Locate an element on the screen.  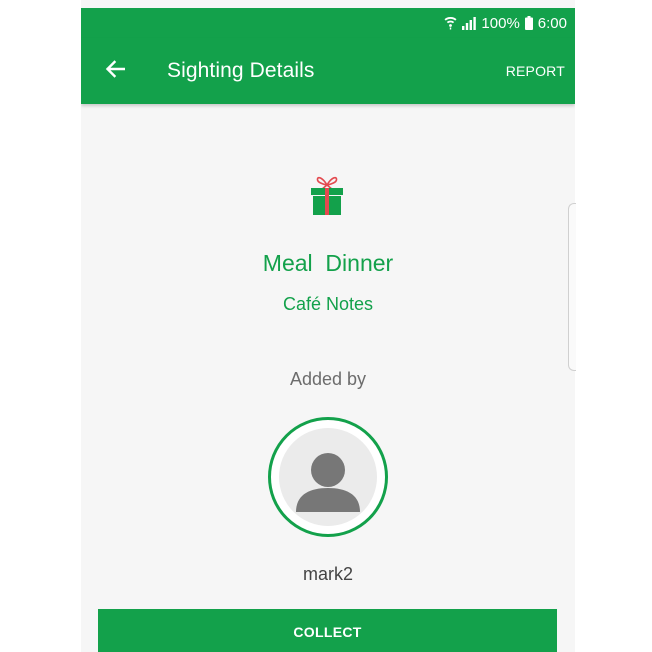
back-arrow-icon is located at coordinates (115, 71).